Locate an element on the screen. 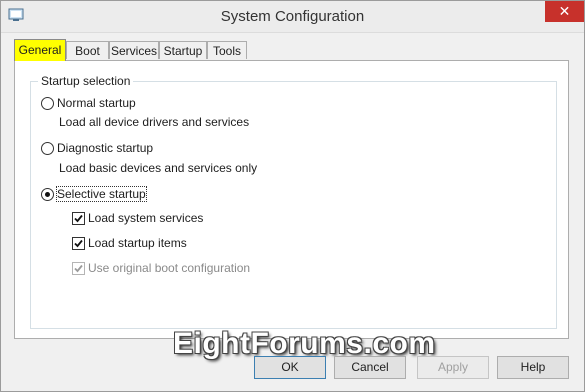  window-title: System Configuration is located at coordinates (292, 16).